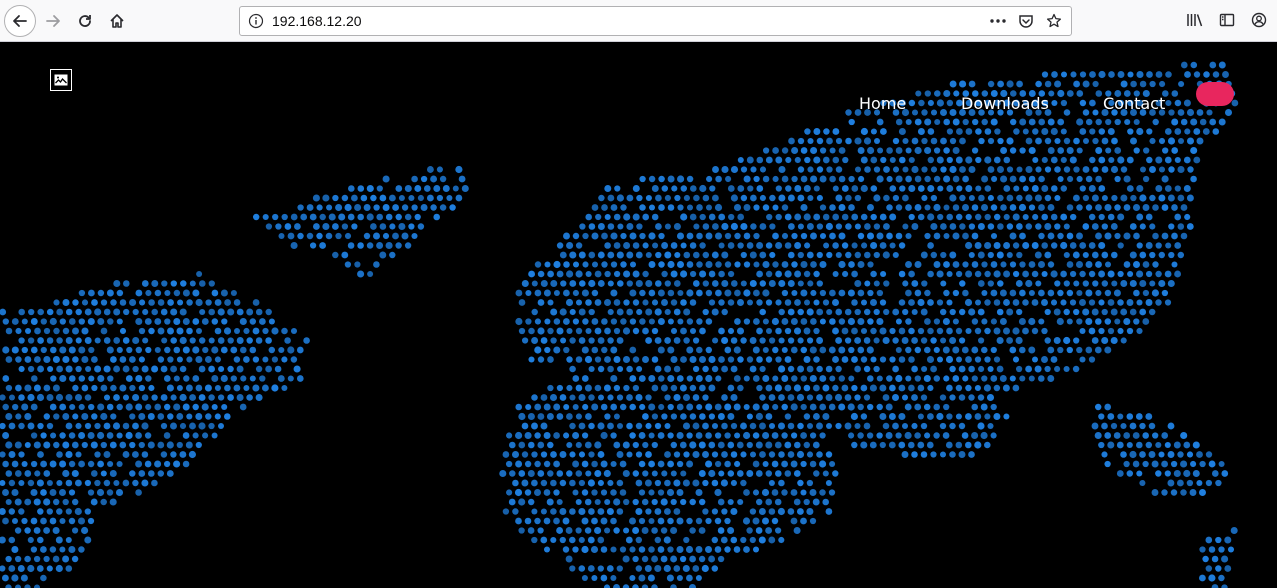 Image resolution: width=1277 pixels, height=588 pixels. I want to click on nav-home-link: Home, so click(882, 103).